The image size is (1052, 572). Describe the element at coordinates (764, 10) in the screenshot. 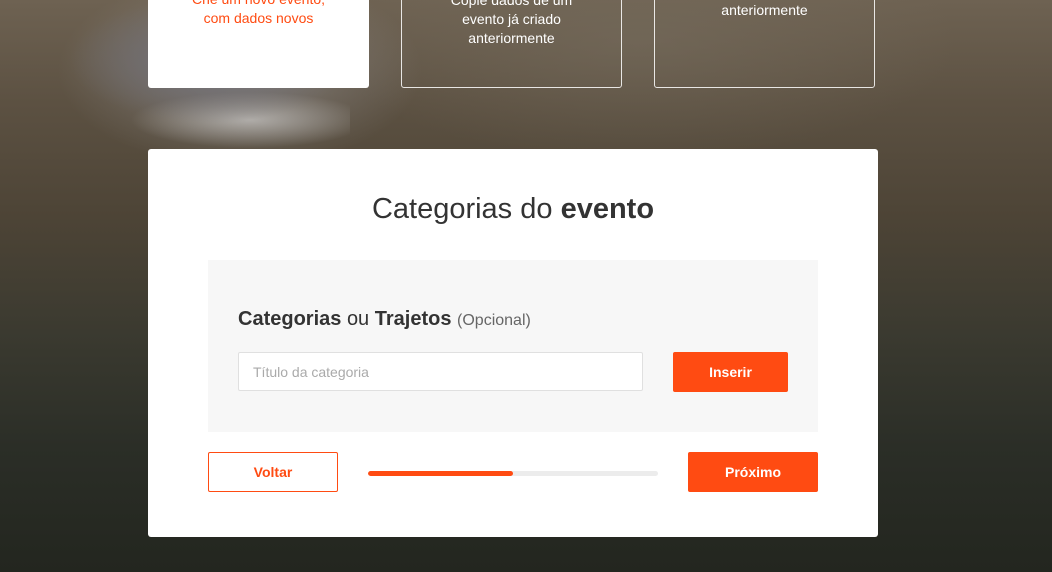

I see `option-card-text: anteriormente` at that location.